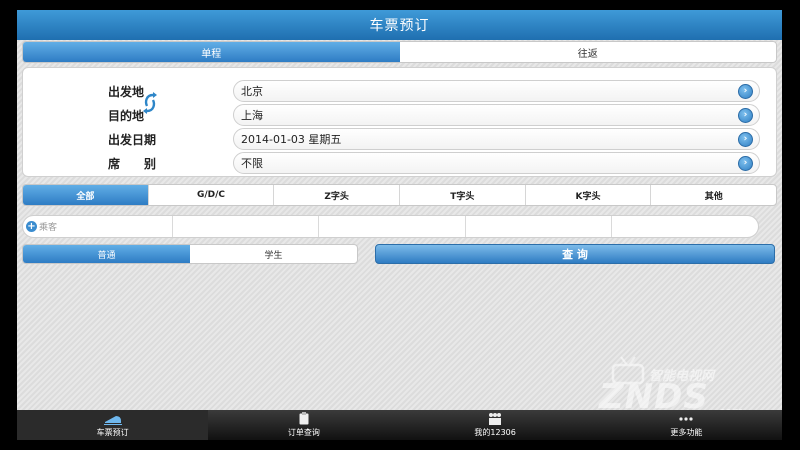 This screenshot has height=450, width=800. I want to click on bottom-nav: 车票预订 订单查询 我的12306 更多功能, so click(399, 425).